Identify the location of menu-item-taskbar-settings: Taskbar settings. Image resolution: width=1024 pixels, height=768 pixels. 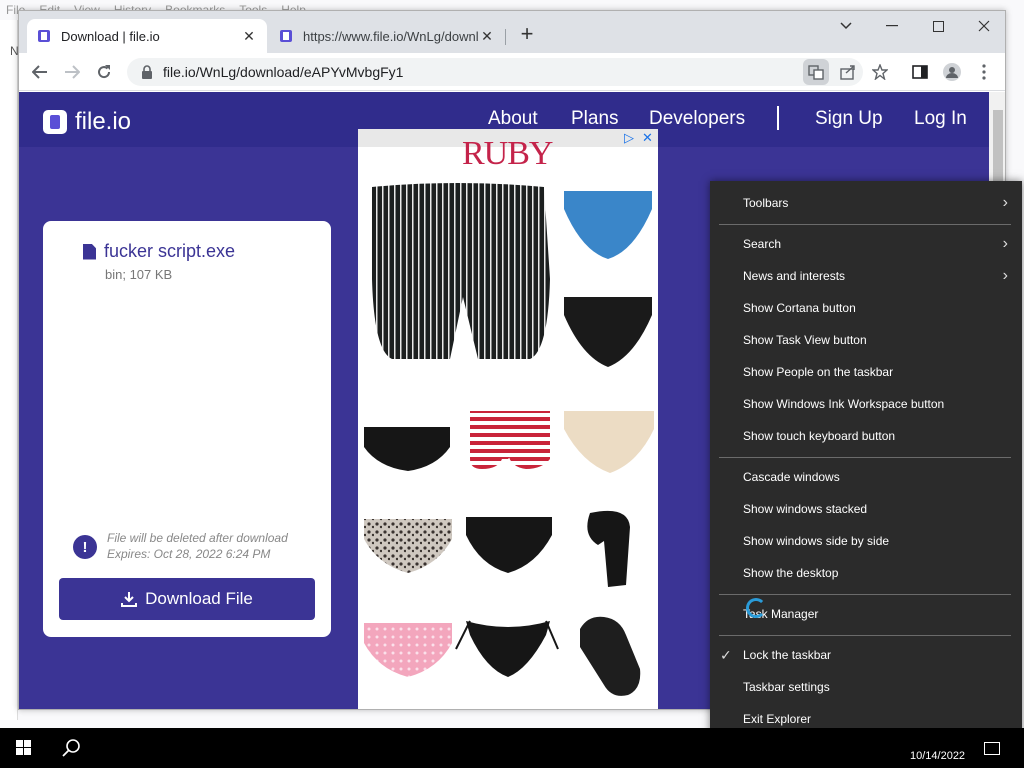
(866, 687).